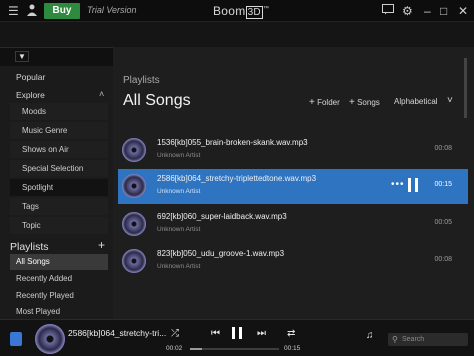  Describe the element at coordinates (62, 11) in the screenshot. I see `buy-button: Buy` at that location.